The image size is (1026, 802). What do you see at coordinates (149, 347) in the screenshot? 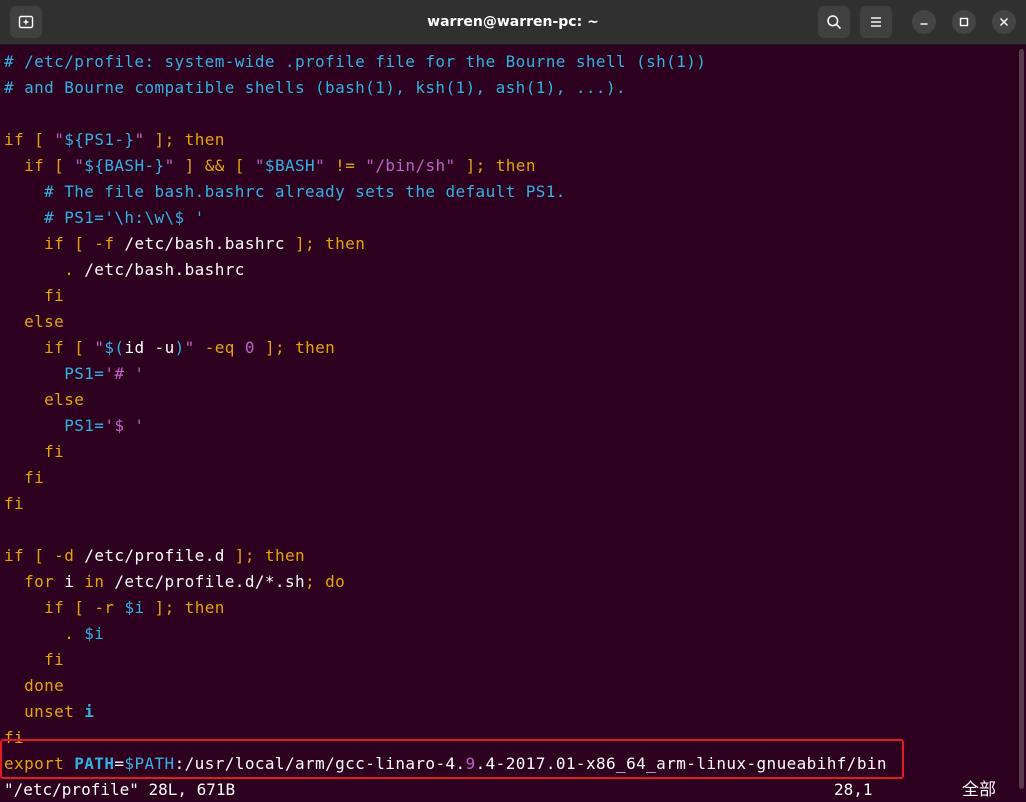
I see `code-token: id -u` at bounding box center [149, 347].